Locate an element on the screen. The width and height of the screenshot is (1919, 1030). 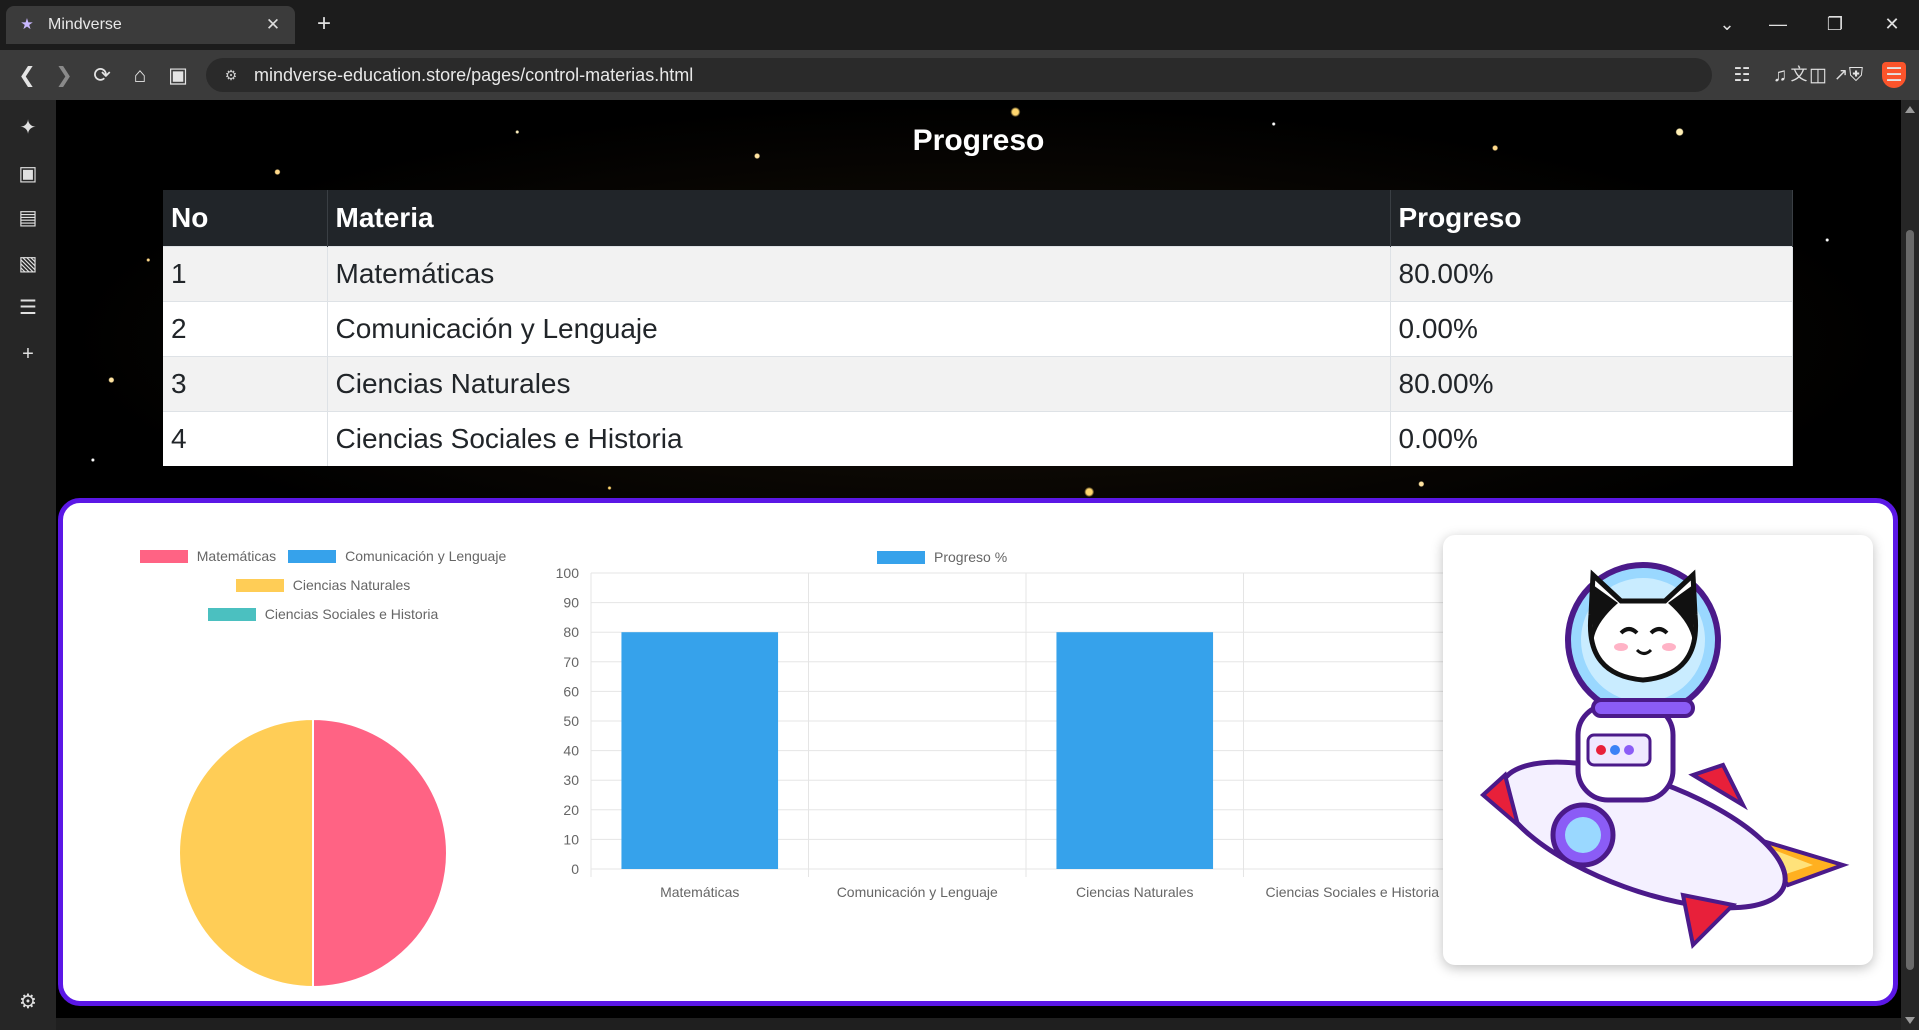
back-icon: ❮ is located at coordinates (27, 76).